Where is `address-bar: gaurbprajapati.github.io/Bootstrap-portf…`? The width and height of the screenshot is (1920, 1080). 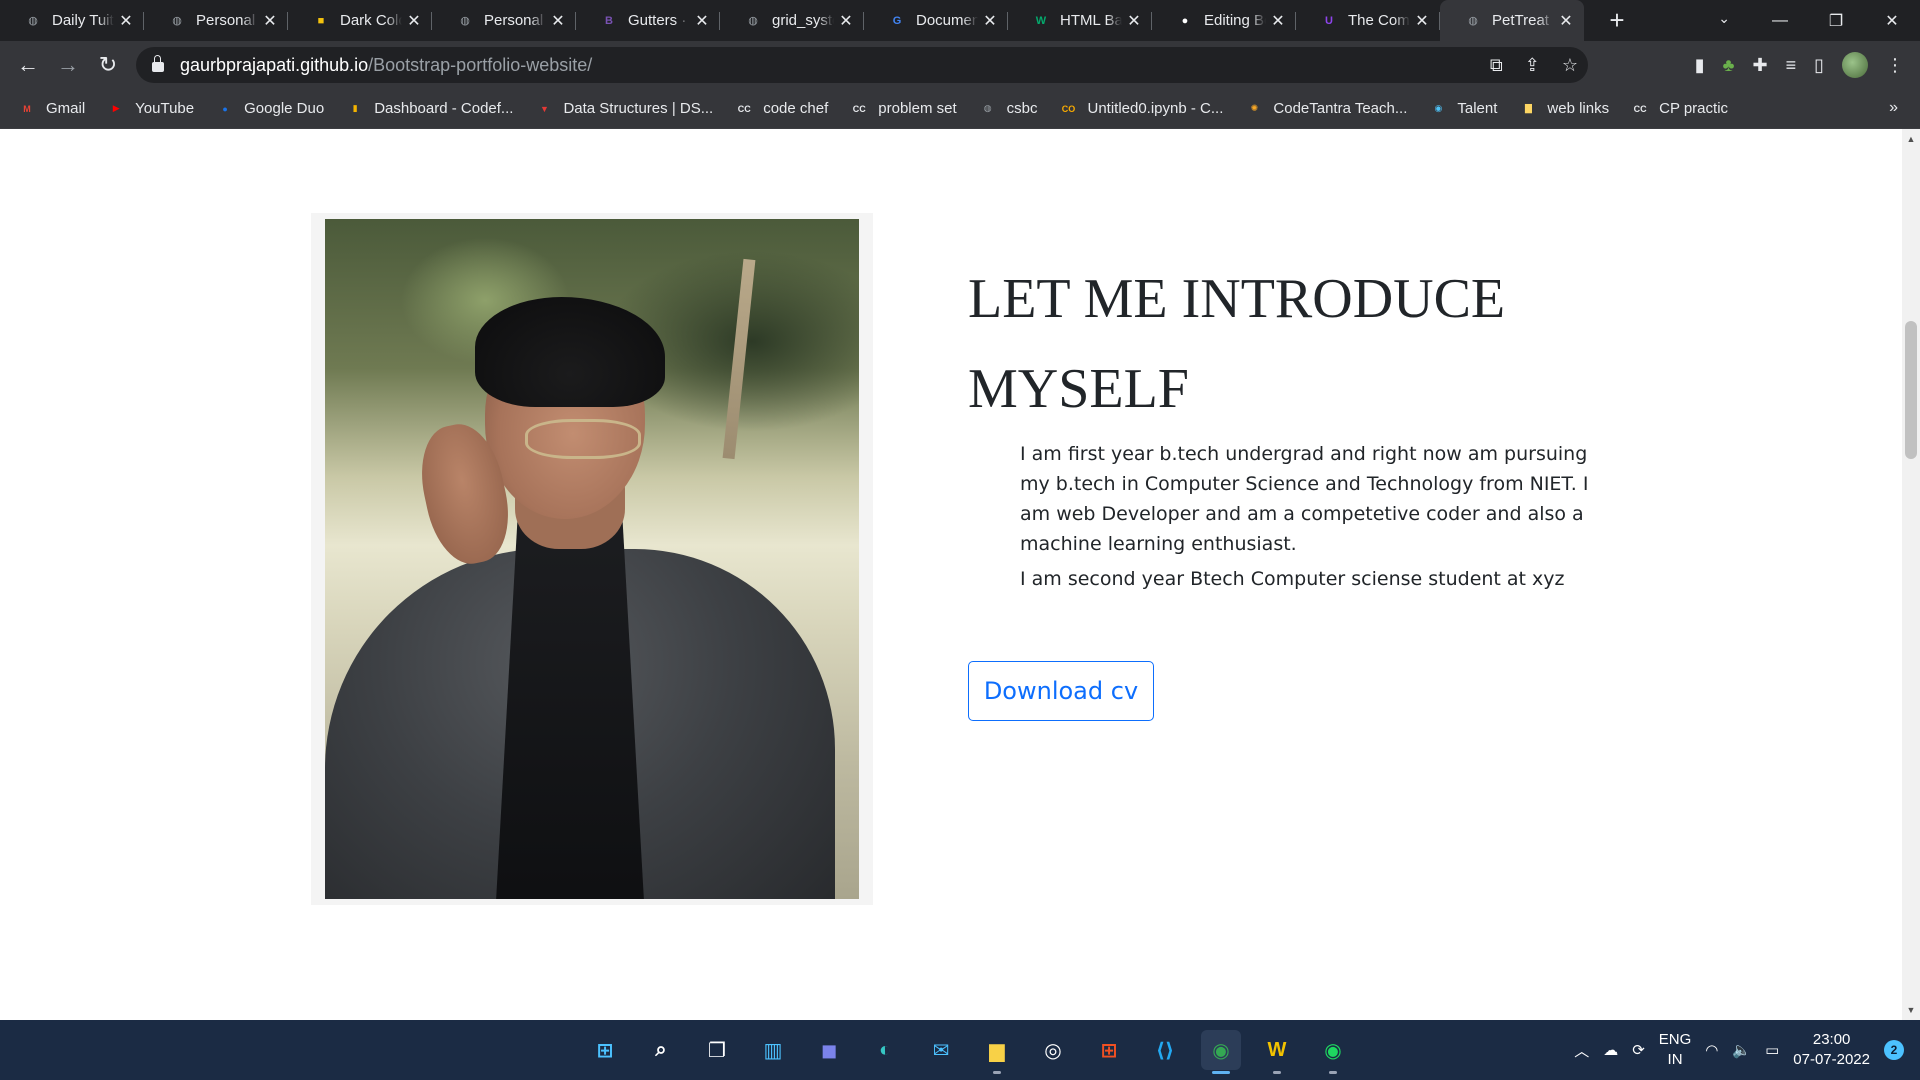
address-bar: gaurbprajapati.github.io/Bootstrap-portf… is located at coordinates (862, 65).